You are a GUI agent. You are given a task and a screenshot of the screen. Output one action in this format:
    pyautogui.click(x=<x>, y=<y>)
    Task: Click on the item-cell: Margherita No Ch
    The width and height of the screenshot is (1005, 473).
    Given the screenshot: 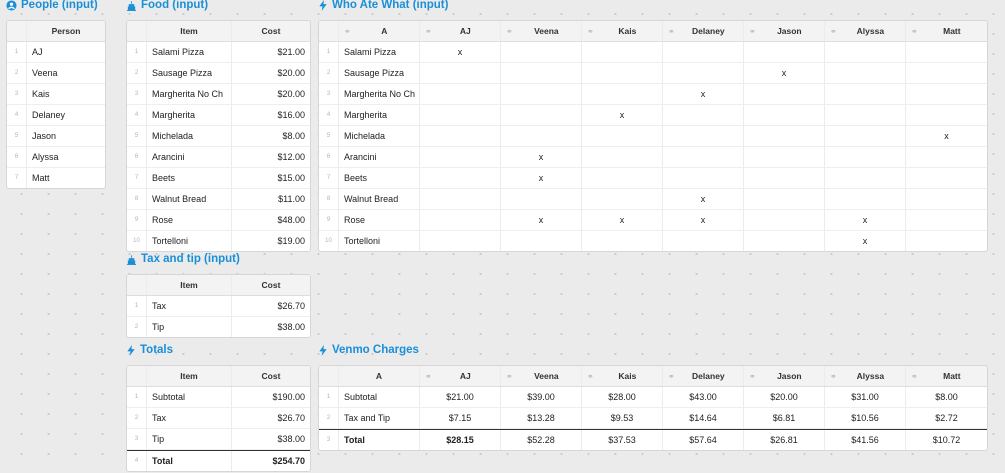 What is the action you would take?
    pyautogui.click(x=379, y=94)
    